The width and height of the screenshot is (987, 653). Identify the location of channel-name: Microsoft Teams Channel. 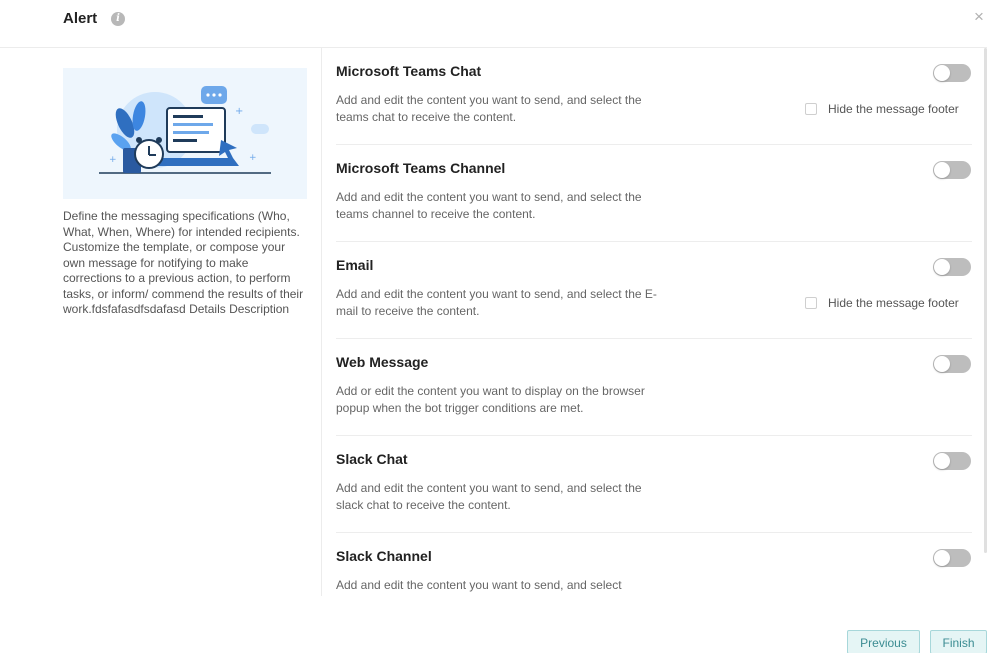
(421, 168).